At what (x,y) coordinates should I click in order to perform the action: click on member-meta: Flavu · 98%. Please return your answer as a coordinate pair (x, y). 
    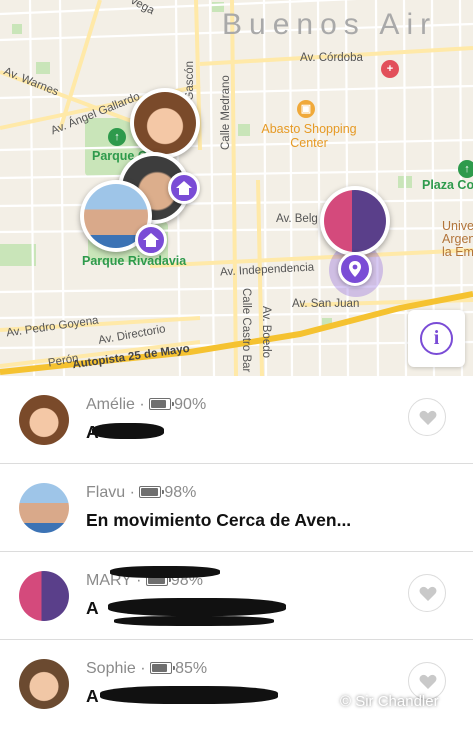
    Looking at the image, I should click on (141, 493).